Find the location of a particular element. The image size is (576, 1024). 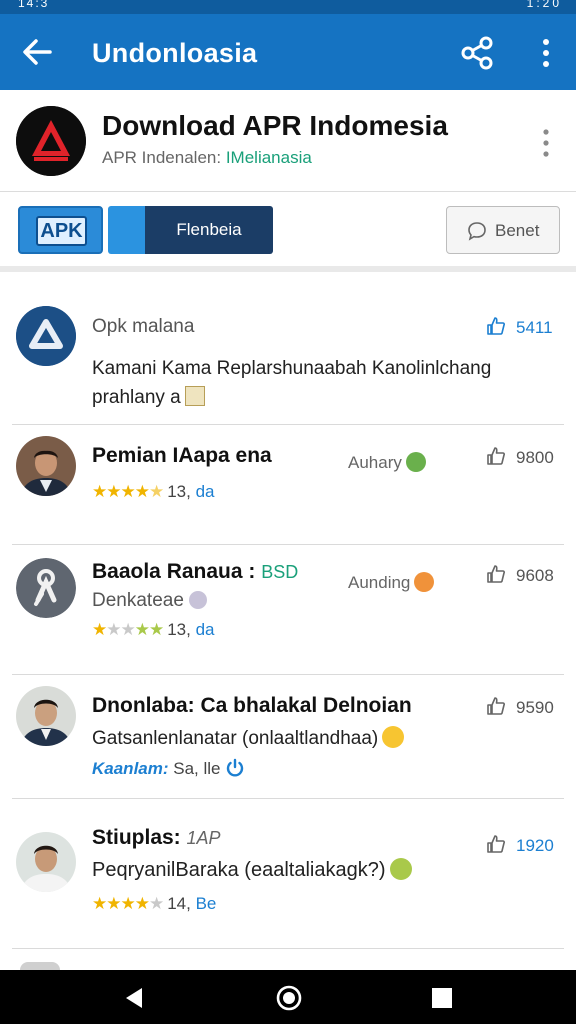

status-clock: 1:20 is located at coordinates (544, 5).